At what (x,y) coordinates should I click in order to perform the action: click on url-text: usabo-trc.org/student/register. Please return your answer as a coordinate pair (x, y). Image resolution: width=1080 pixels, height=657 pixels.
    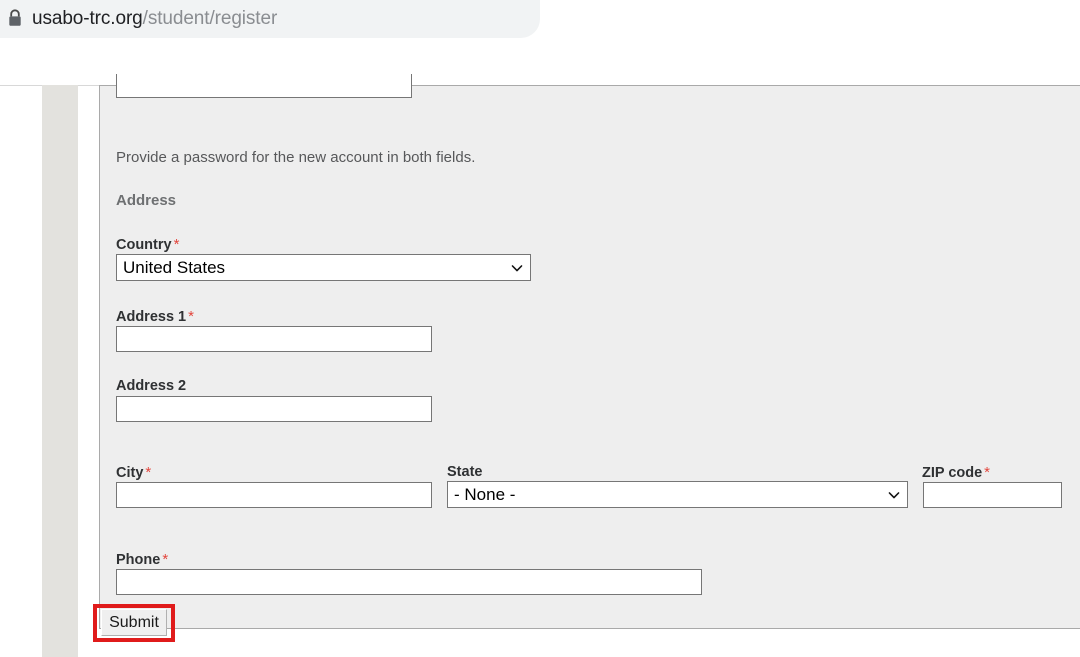
    Looking at the image, I should click on (154, 19).